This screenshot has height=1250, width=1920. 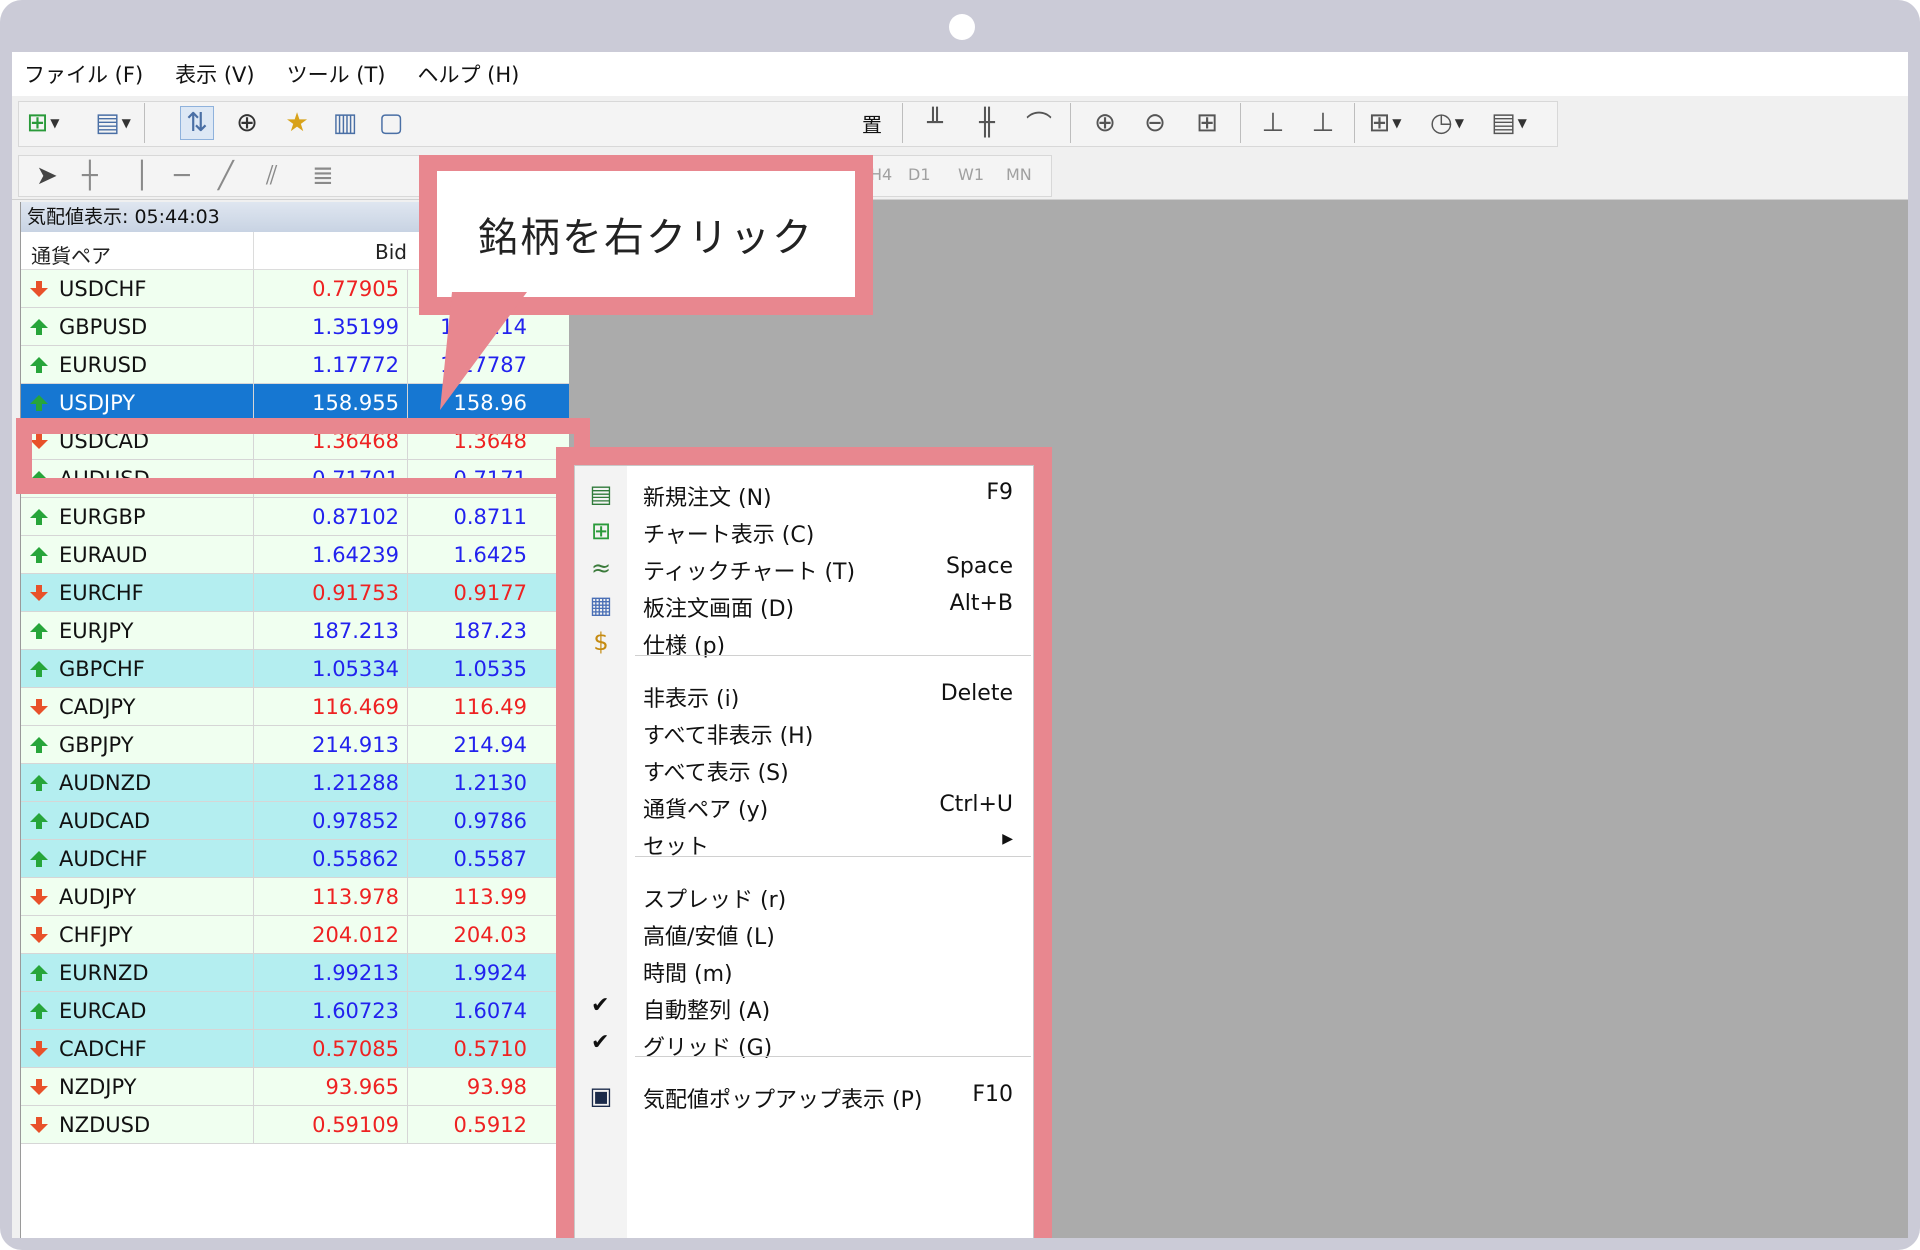 What do you see at coordinates (1207, 123) in the screenshot?
I see `tile-windows-icon: ⊞` at bounding box center [1207, 123].